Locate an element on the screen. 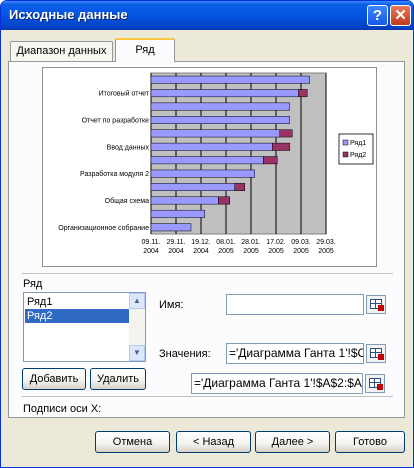 Image resolution: width=414 pixels, height=468 pixels. axis-labels-range-button is located at coordinates (375, 383).